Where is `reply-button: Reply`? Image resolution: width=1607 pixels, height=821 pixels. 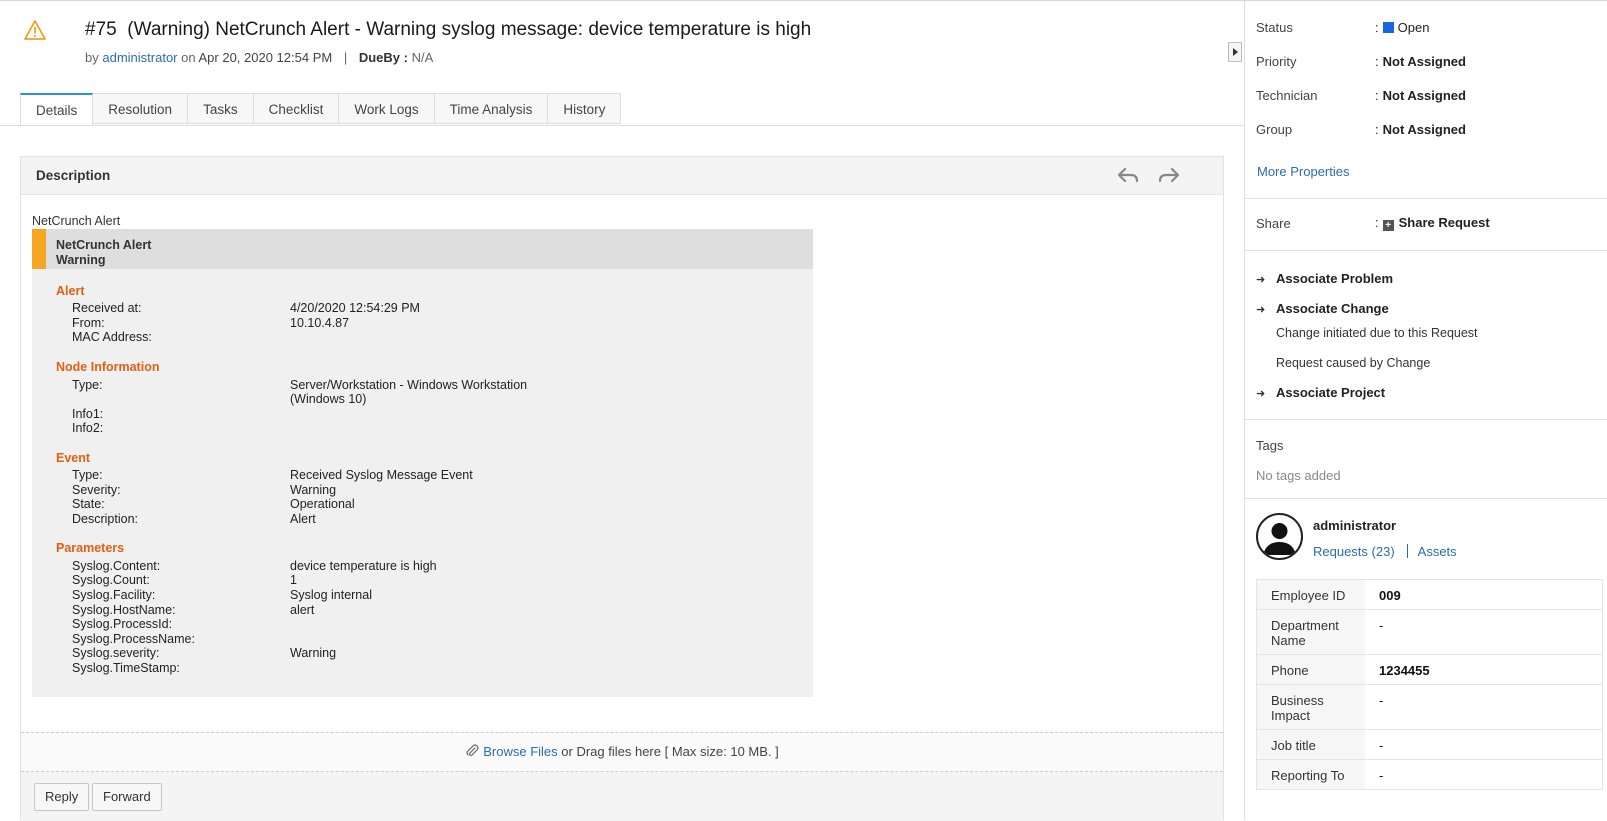 reply-button: Reply is located at coordinates (62, 797).